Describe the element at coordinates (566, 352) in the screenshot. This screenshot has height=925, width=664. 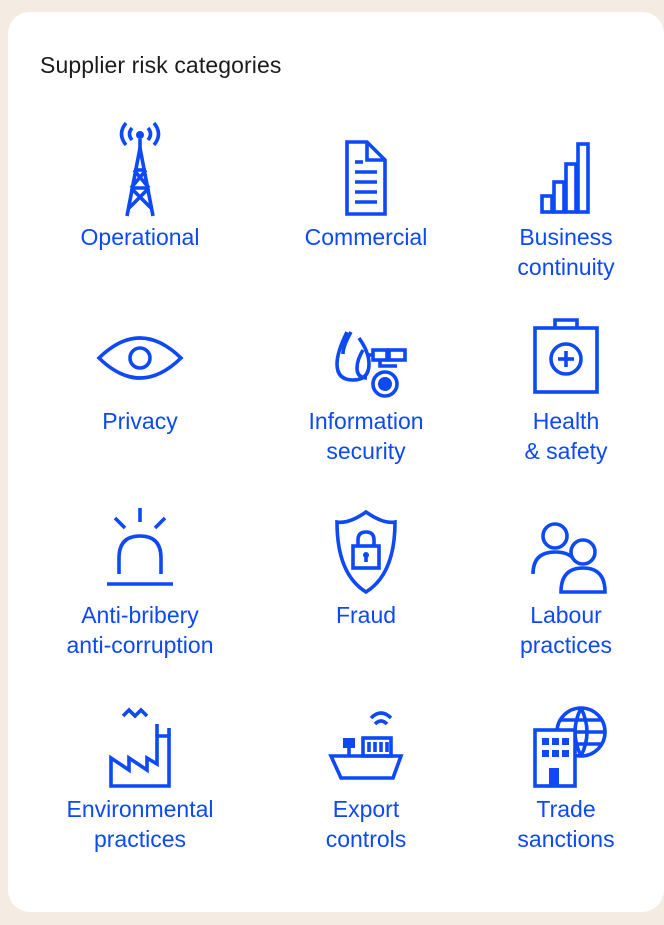
I see `first-aid-kit-icon` at that location.